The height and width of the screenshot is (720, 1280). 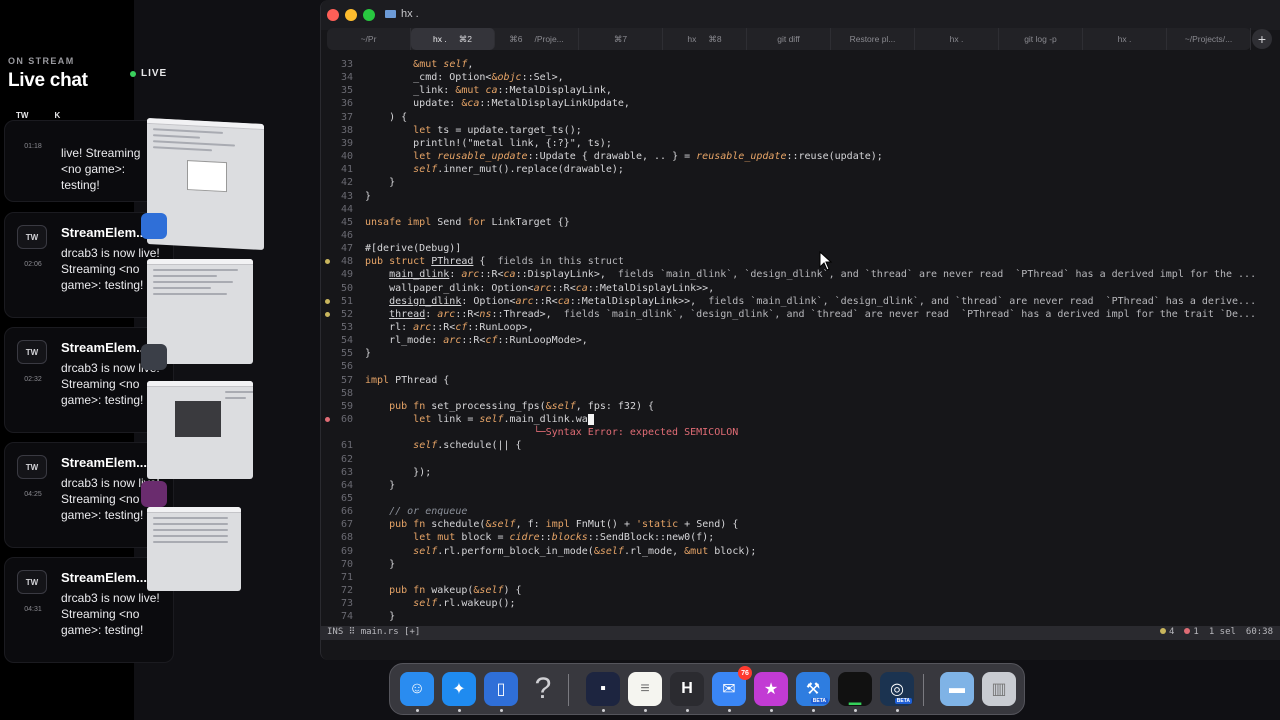 What do you see at coordinates (800, 169) in the screenshot?
I see `code-line: 41 self.inner_mut().replace(drawable);` at bounding box center [800, 169].